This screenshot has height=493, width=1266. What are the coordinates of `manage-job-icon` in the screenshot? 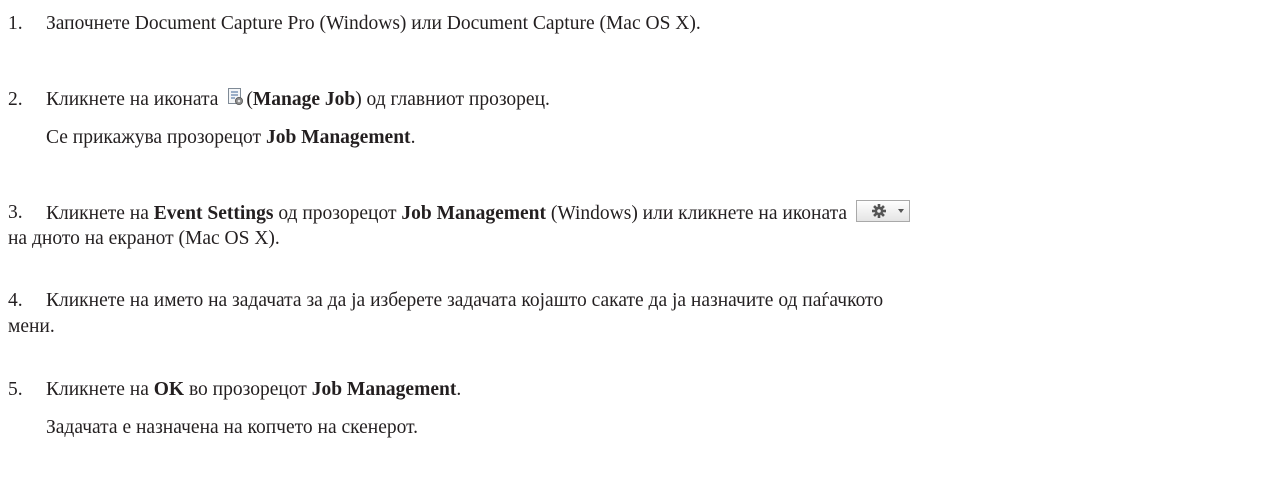 It's located at (235, 97).